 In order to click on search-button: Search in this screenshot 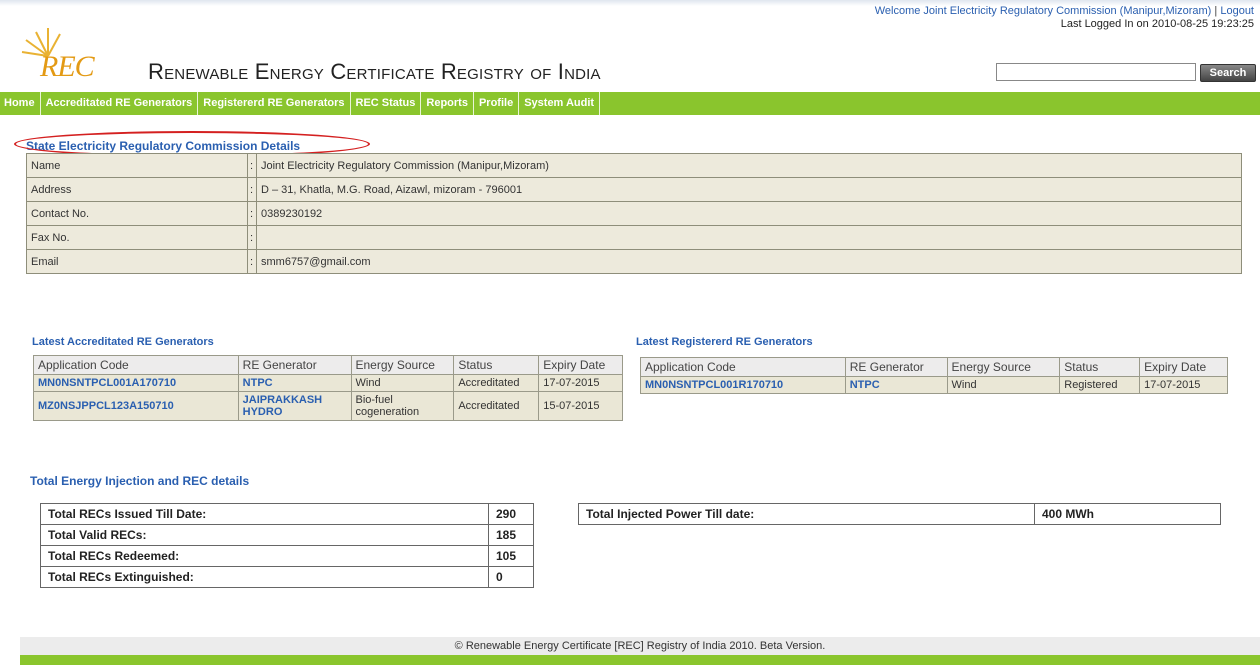, I will do `click(1228, 73)`.